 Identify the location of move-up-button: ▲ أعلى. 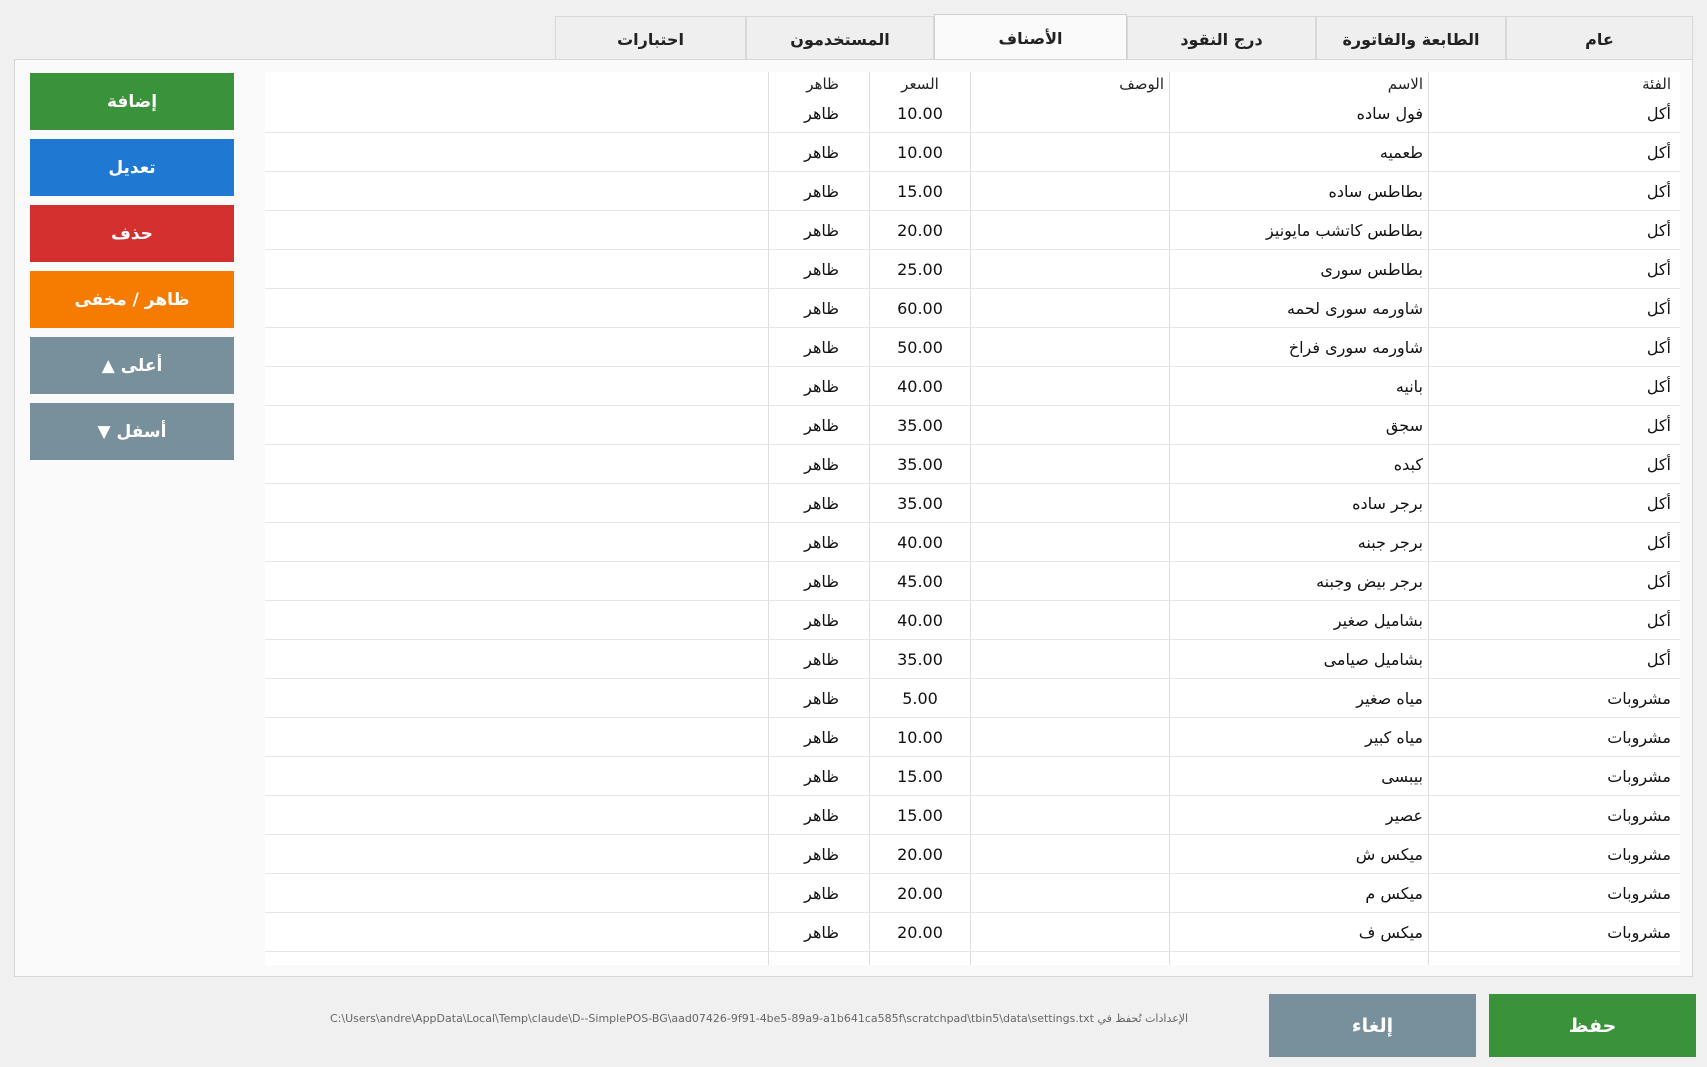
(132, 365).